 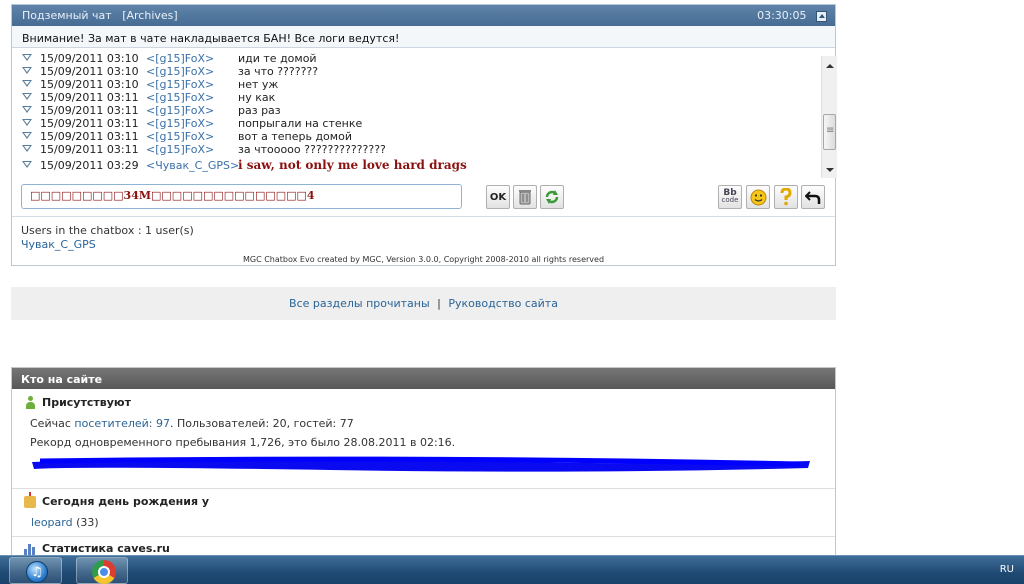 What do you see at coordinates (295, 136) in the screenshot?
I see `message-text: вот а теперь домой` at bounding box center [295, 136].